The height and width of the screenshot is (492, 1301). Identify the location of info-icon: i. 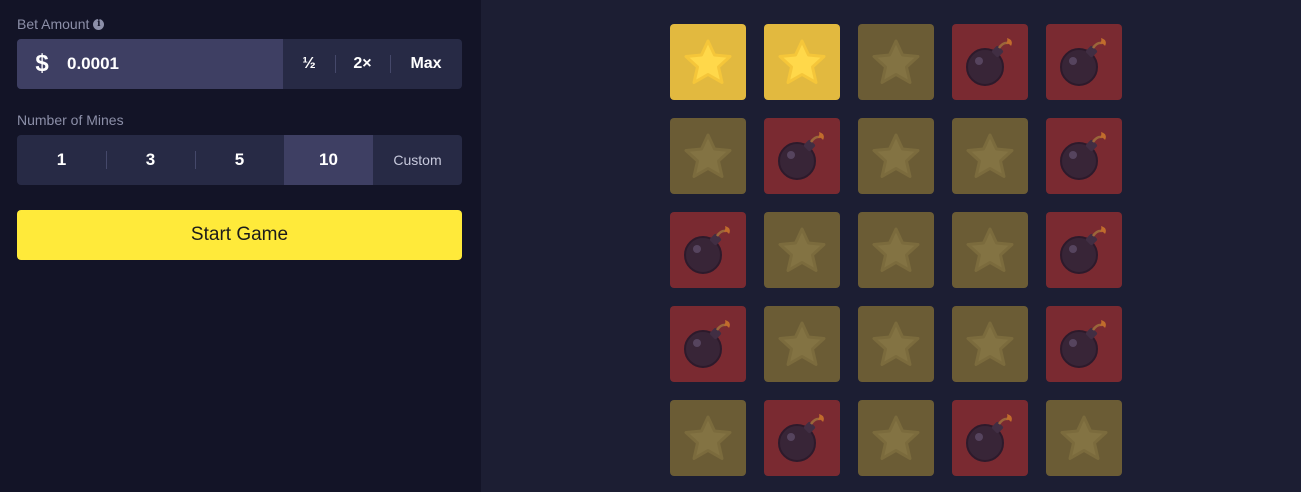
(99, 24).